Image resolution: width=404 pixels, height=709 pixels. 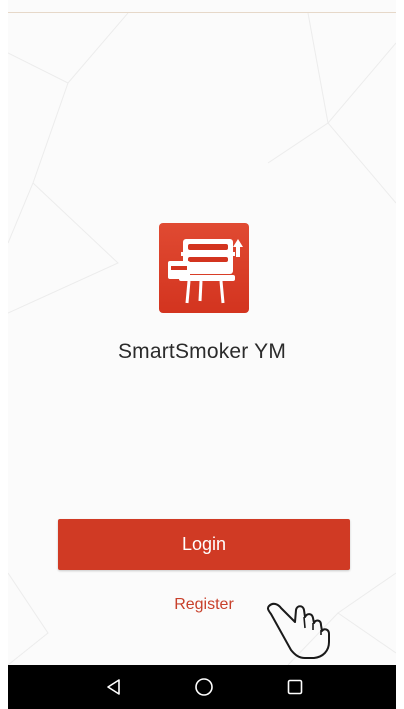 I want to click on right-frame, so click(x=400, y=354).